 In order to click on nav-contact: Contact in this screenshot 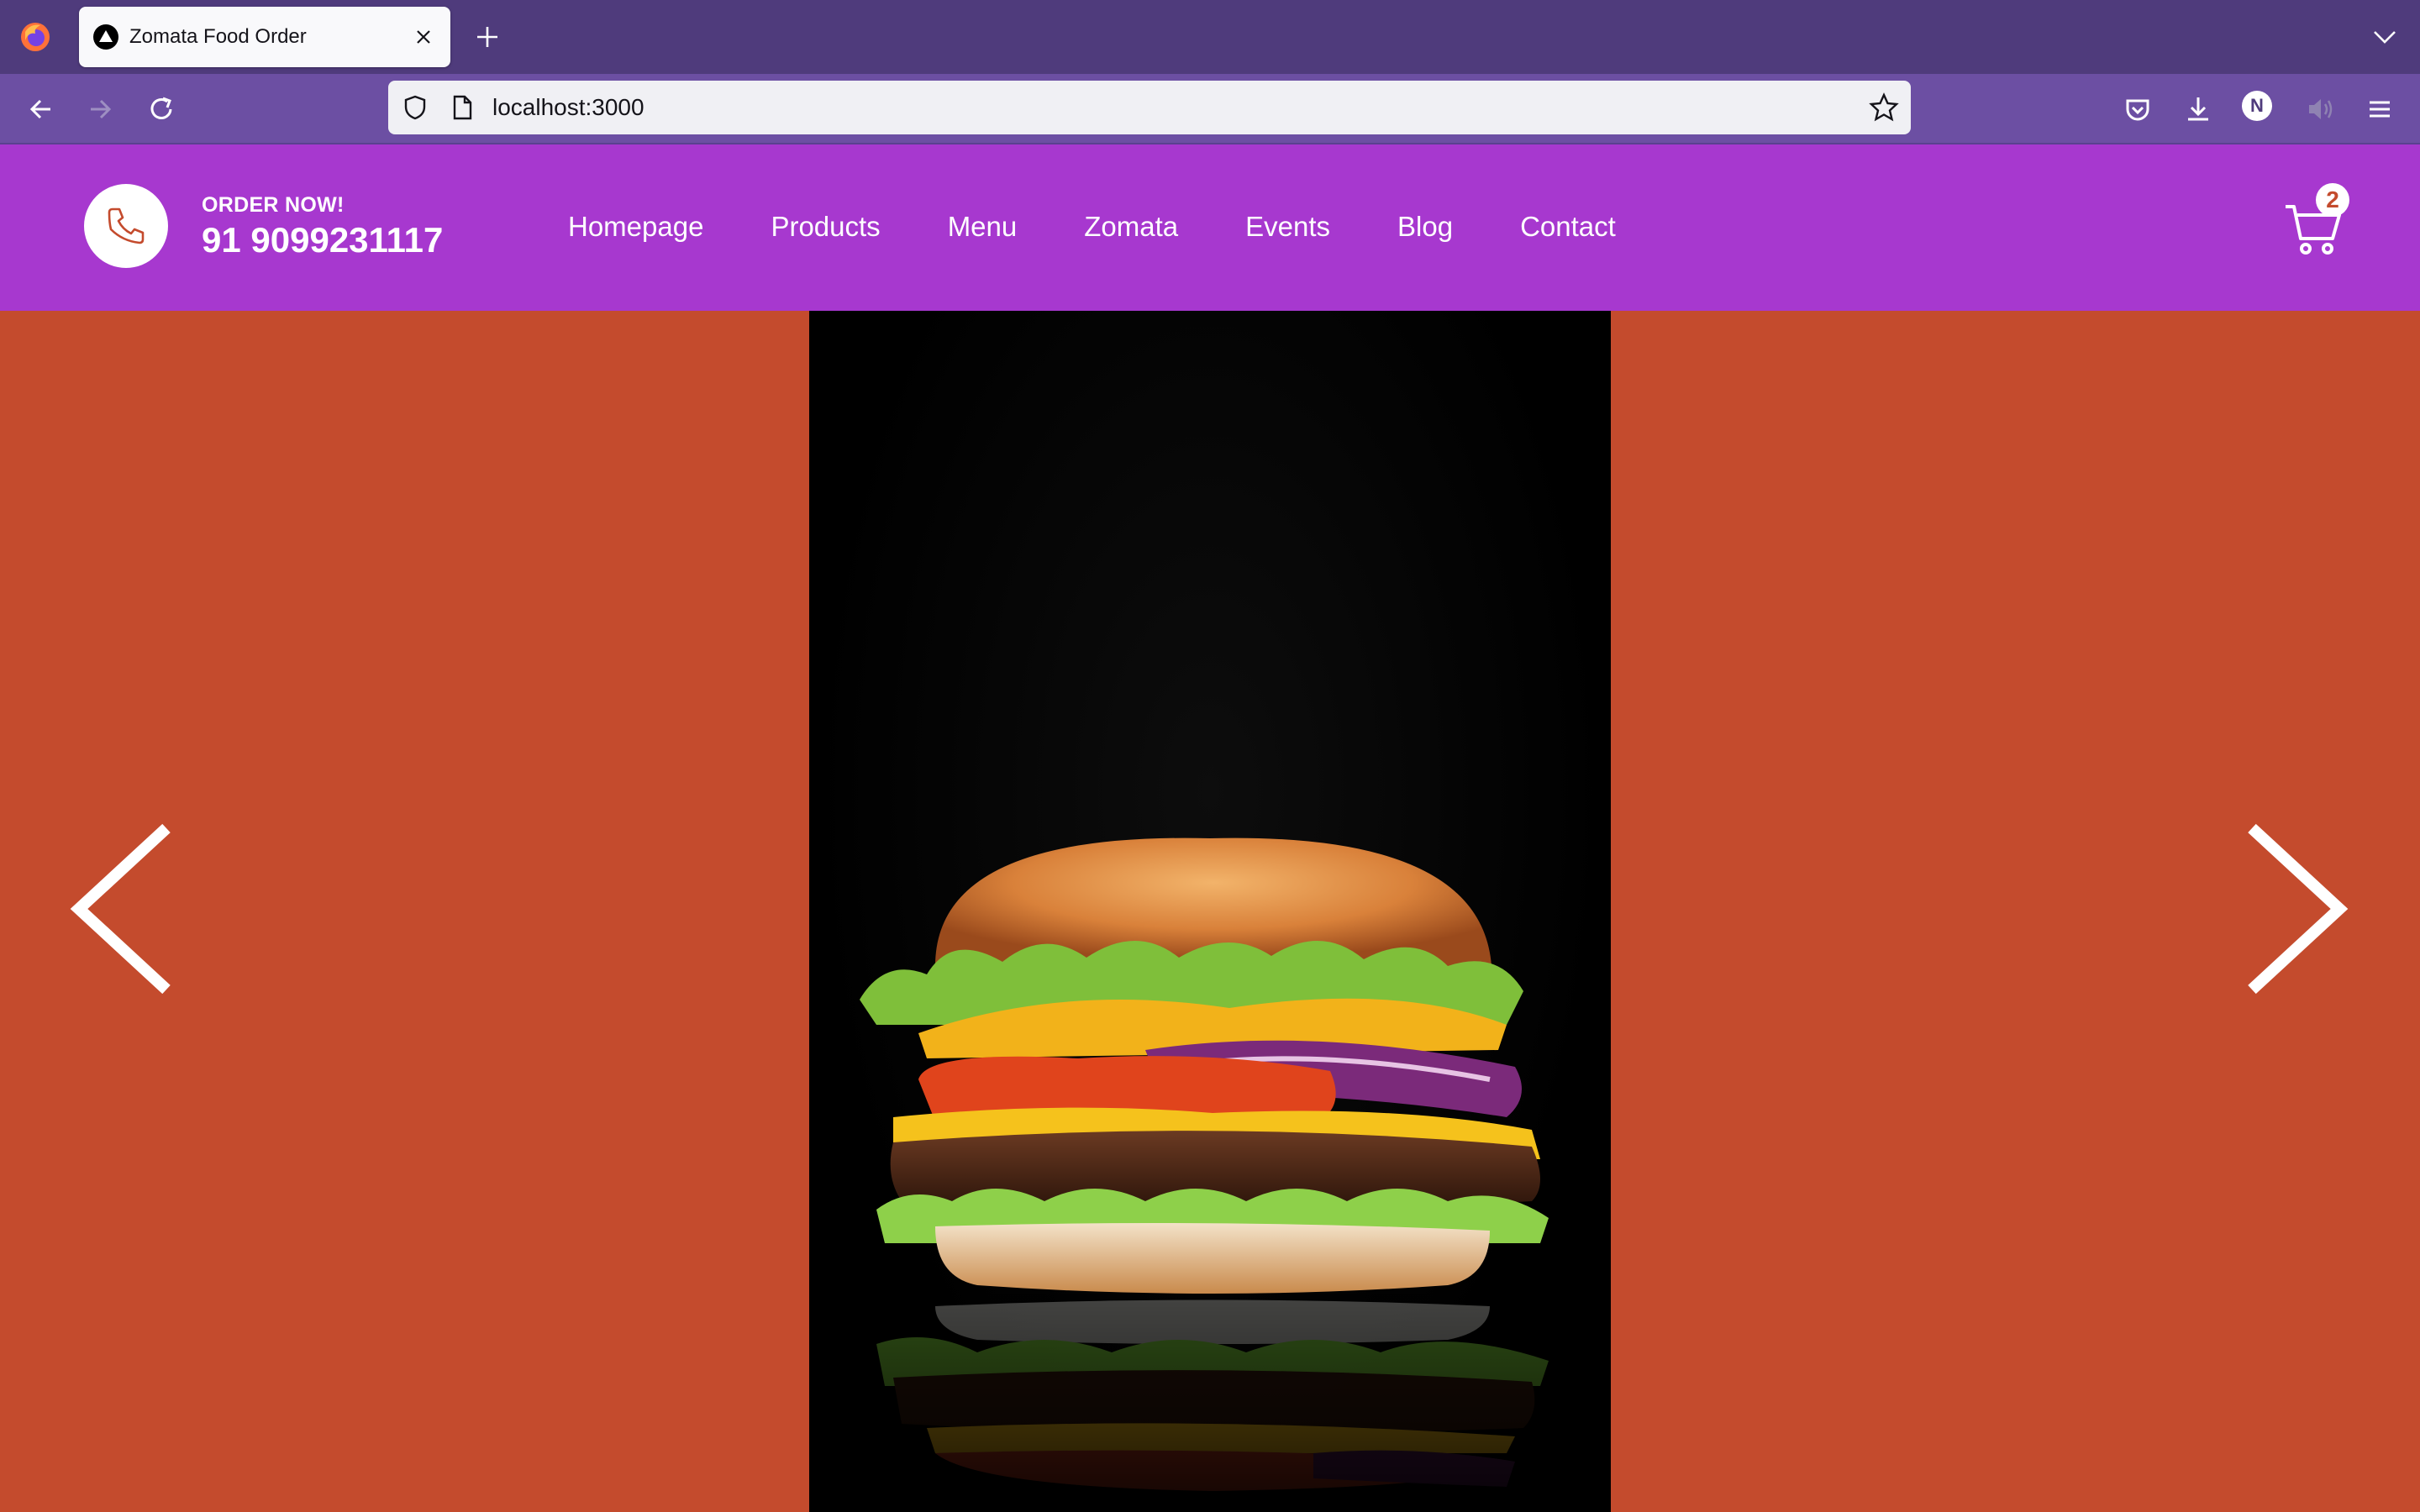, I will do `click(1568, 227)`.